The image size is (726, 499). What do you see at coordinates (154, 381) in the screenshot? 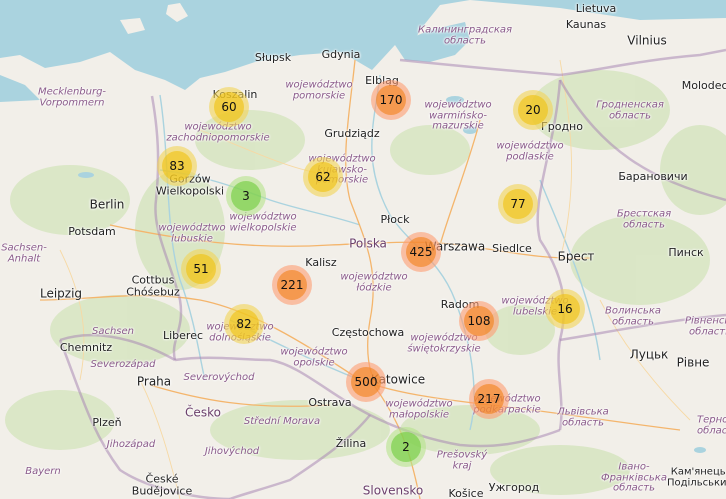
I see `city-label: Praha` at bounding box center [154, 381].